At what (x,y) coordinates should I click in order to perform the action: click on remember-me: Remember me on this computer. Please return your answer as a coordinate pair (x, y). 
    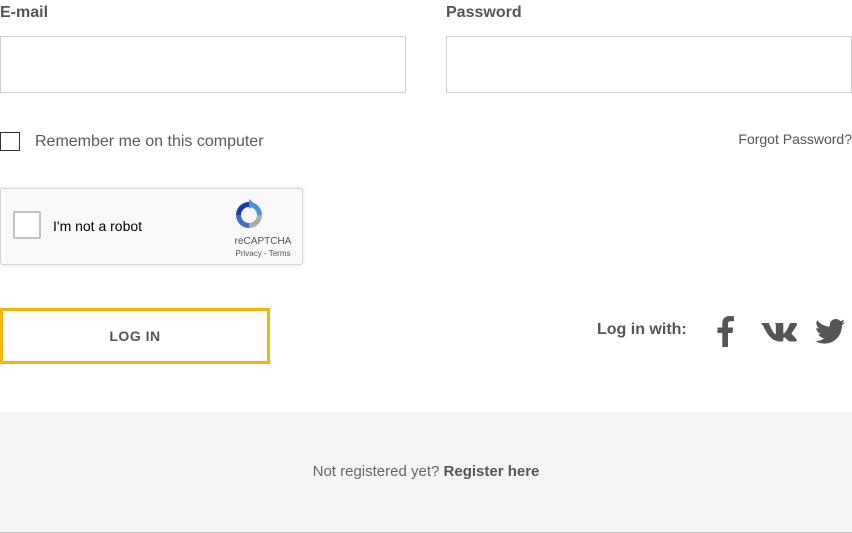
    Looking at the image, I should click on (132, 141).